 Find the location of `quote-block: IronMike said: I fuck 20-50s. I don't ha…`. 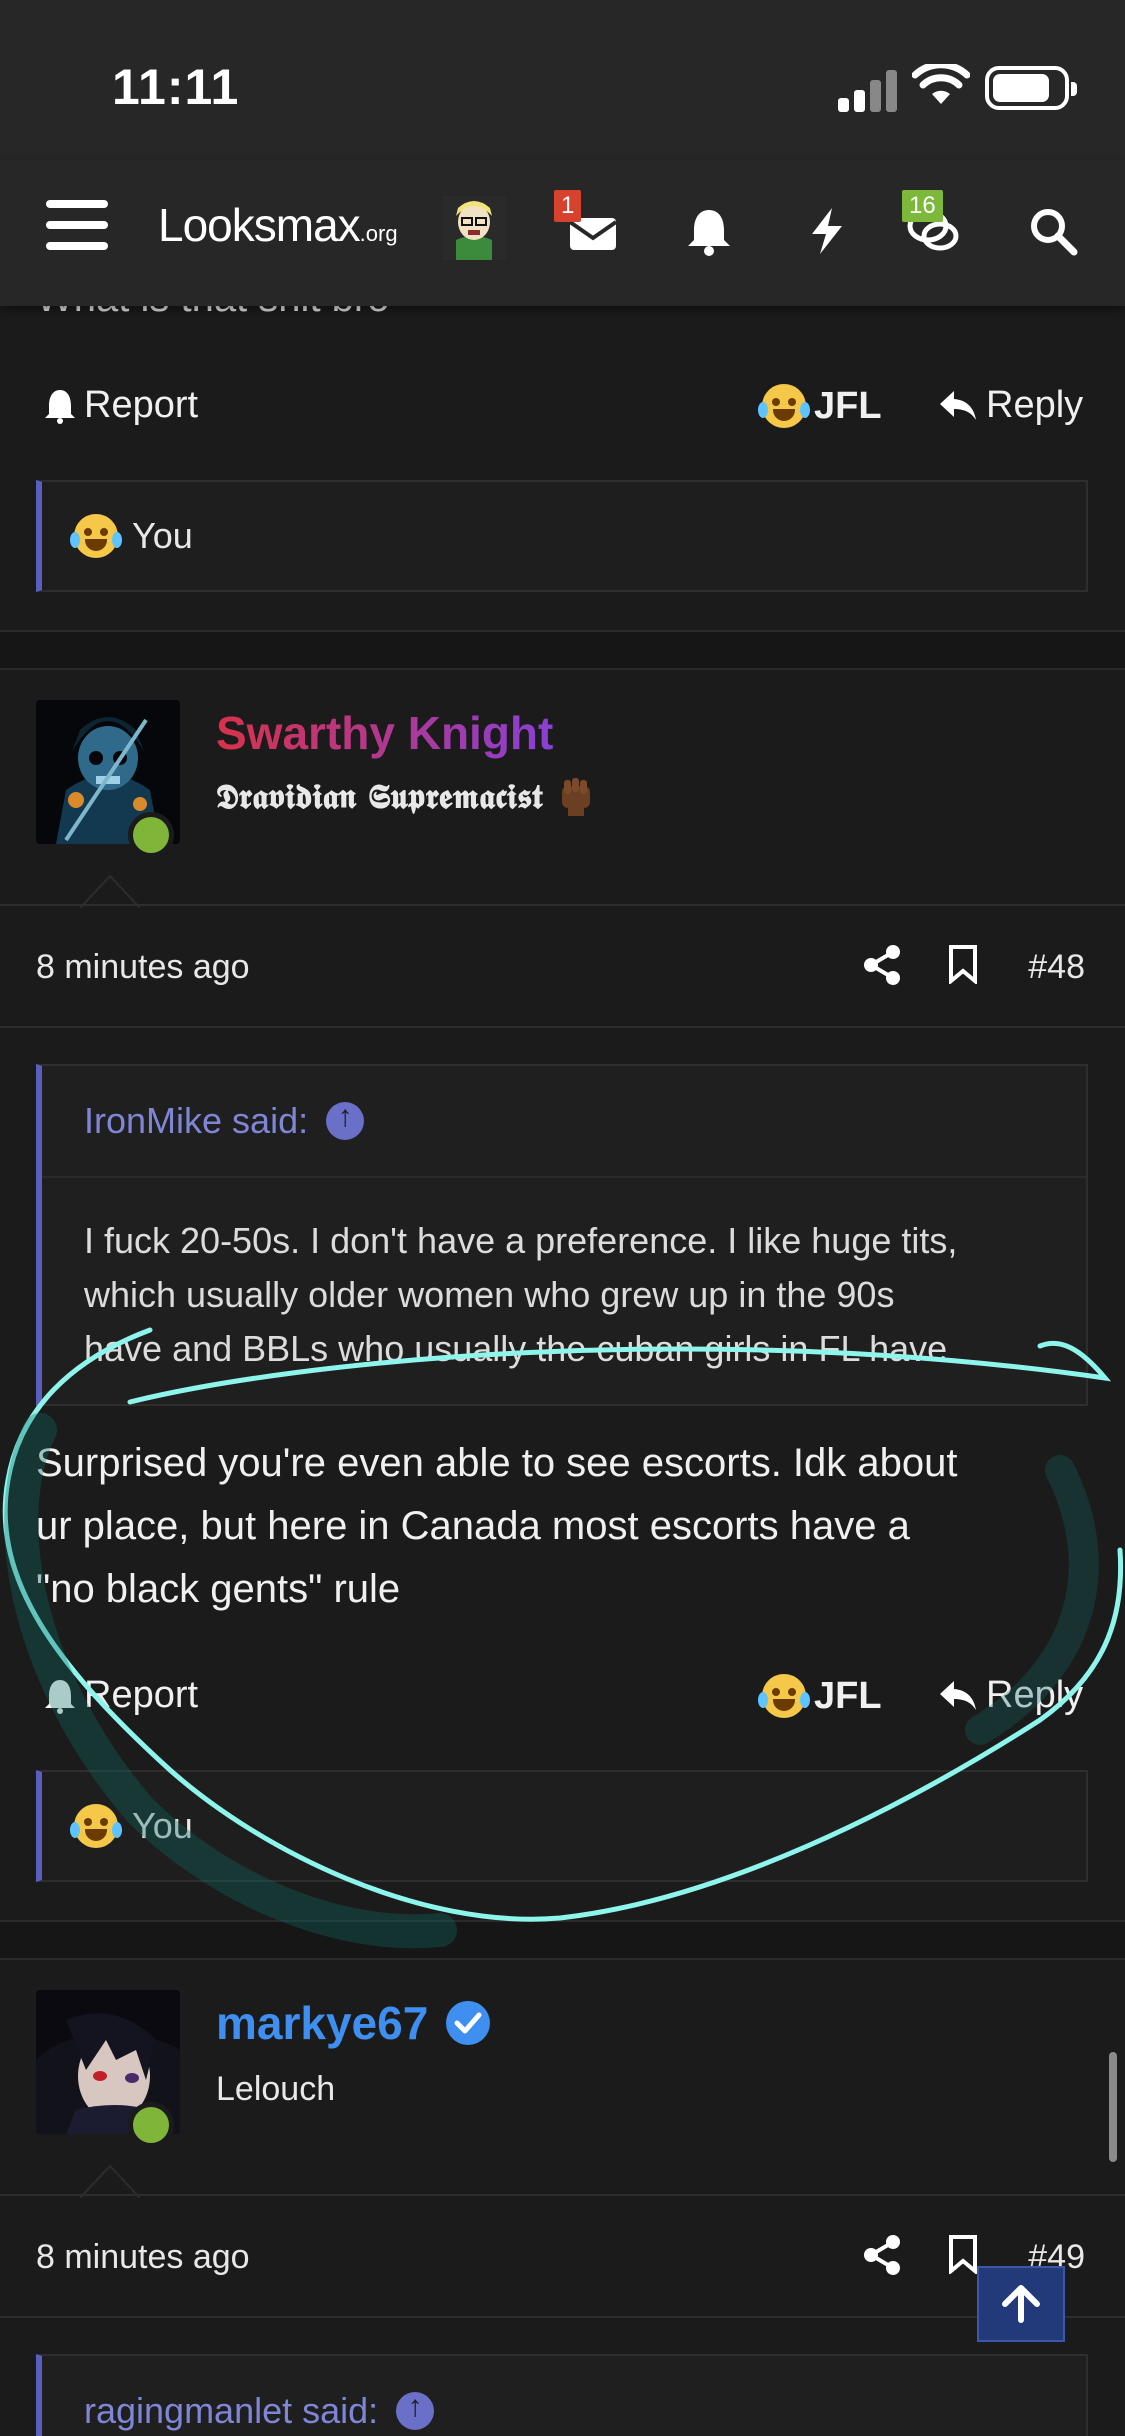

quote-block: IronMike said: I fuck 20-50s. I don't ha… is located at coordinates (562, 1235).